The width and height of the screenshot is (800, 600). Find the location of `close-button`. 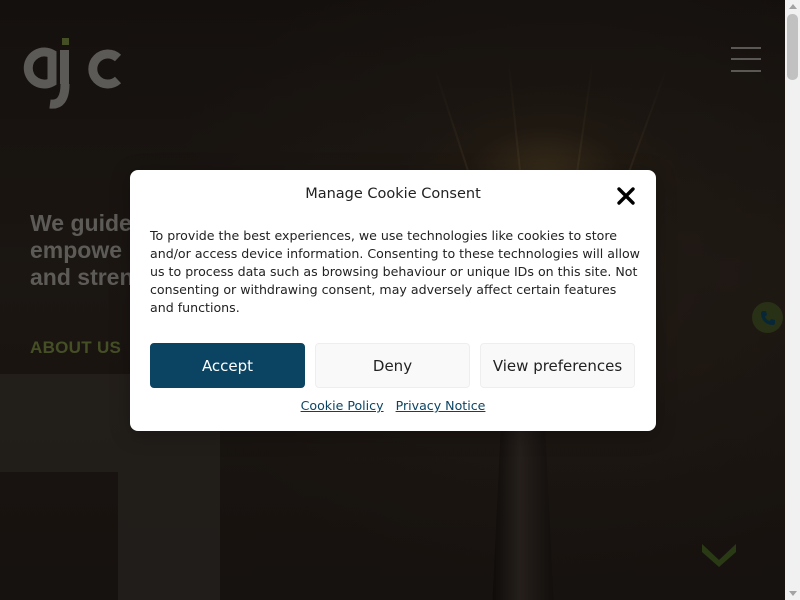

close-button is located at coordinates (626, 196).